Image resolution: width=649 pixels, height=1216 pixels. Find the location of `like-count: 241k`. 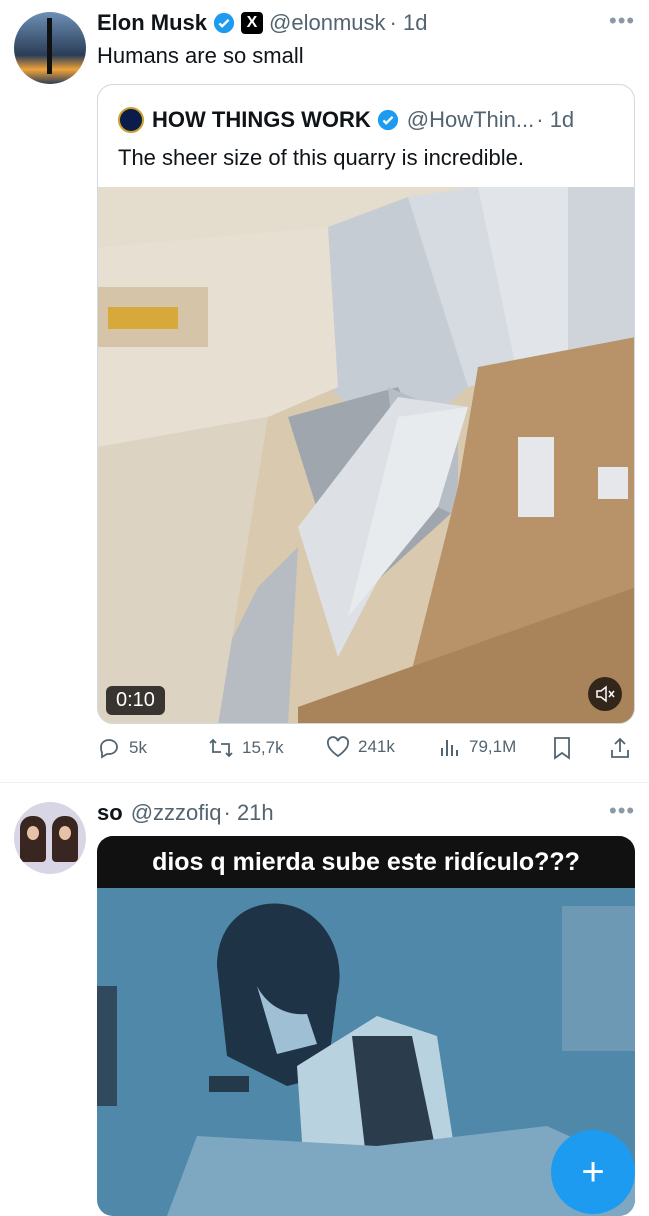

like-count: 241k is located at coordinates (376, 746).